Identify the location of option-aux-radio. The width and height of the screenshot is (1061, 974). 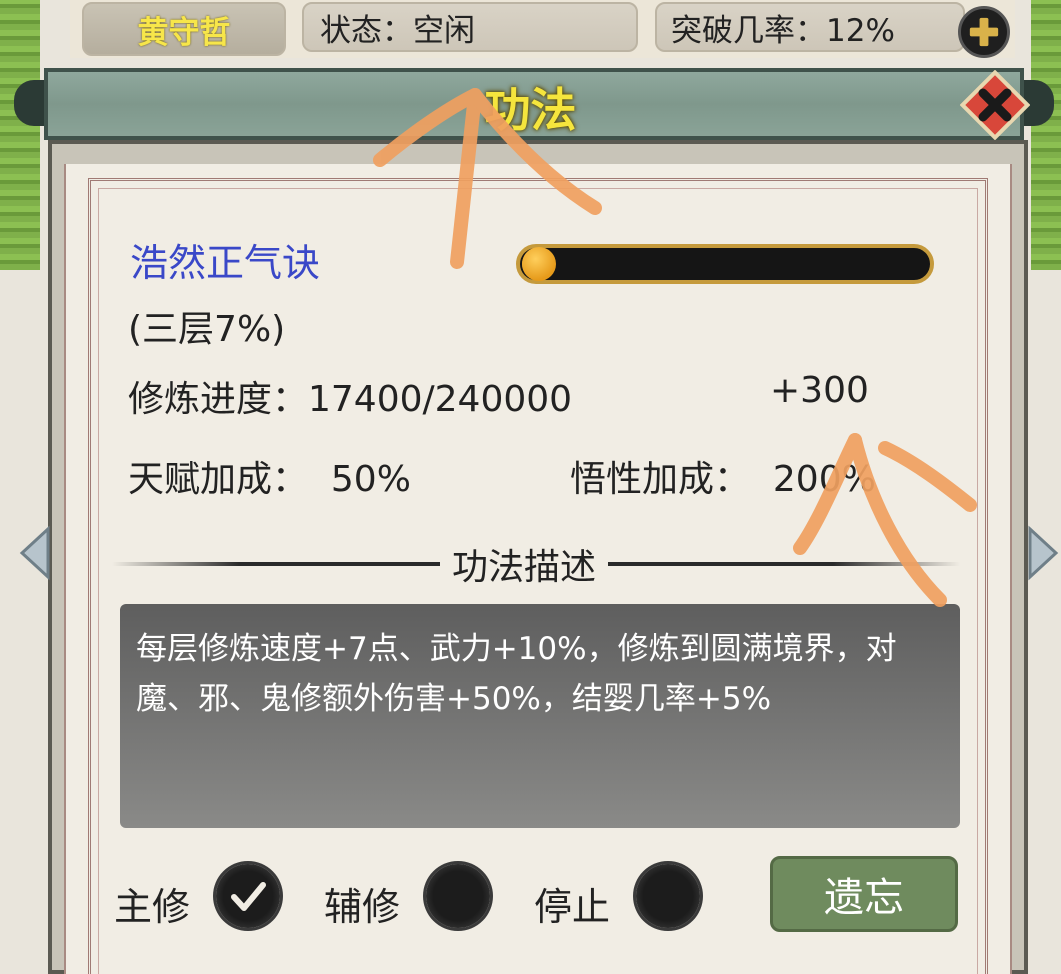
(458, 896).